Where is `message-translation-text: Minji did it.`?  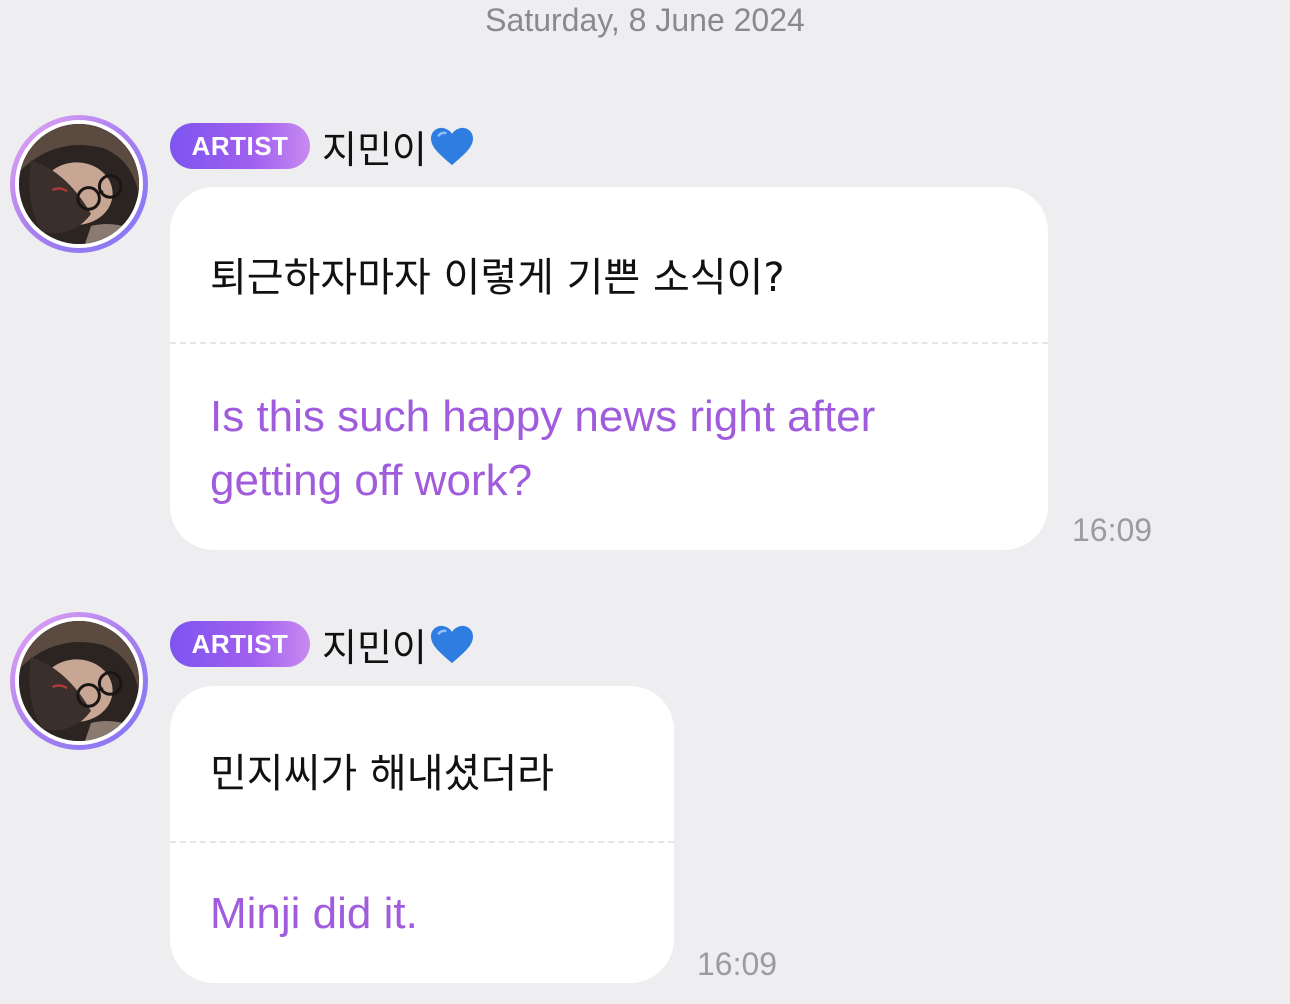
message-translation-text: Minji did it. is located at coordinates (314, 913).